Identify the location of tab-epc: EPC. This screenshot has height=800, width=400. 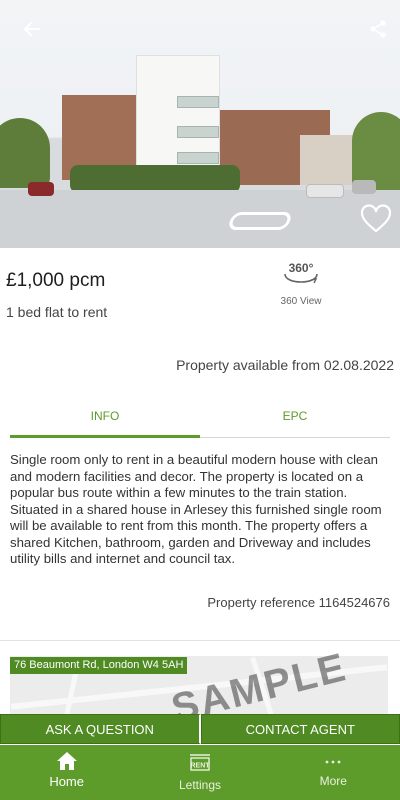
(295, 420).